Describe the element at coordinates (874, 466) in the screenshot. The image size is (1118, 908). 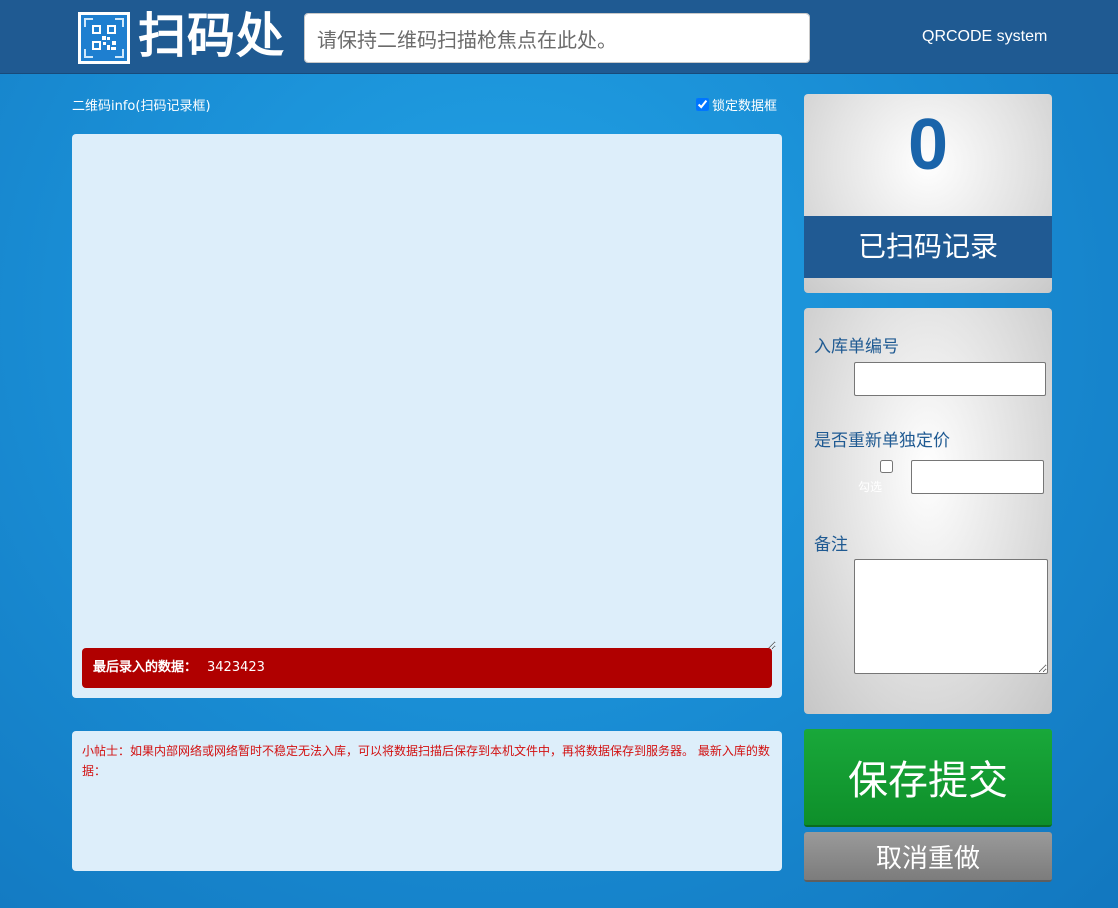
I see `reprice-checkbox-wrap` at that location.